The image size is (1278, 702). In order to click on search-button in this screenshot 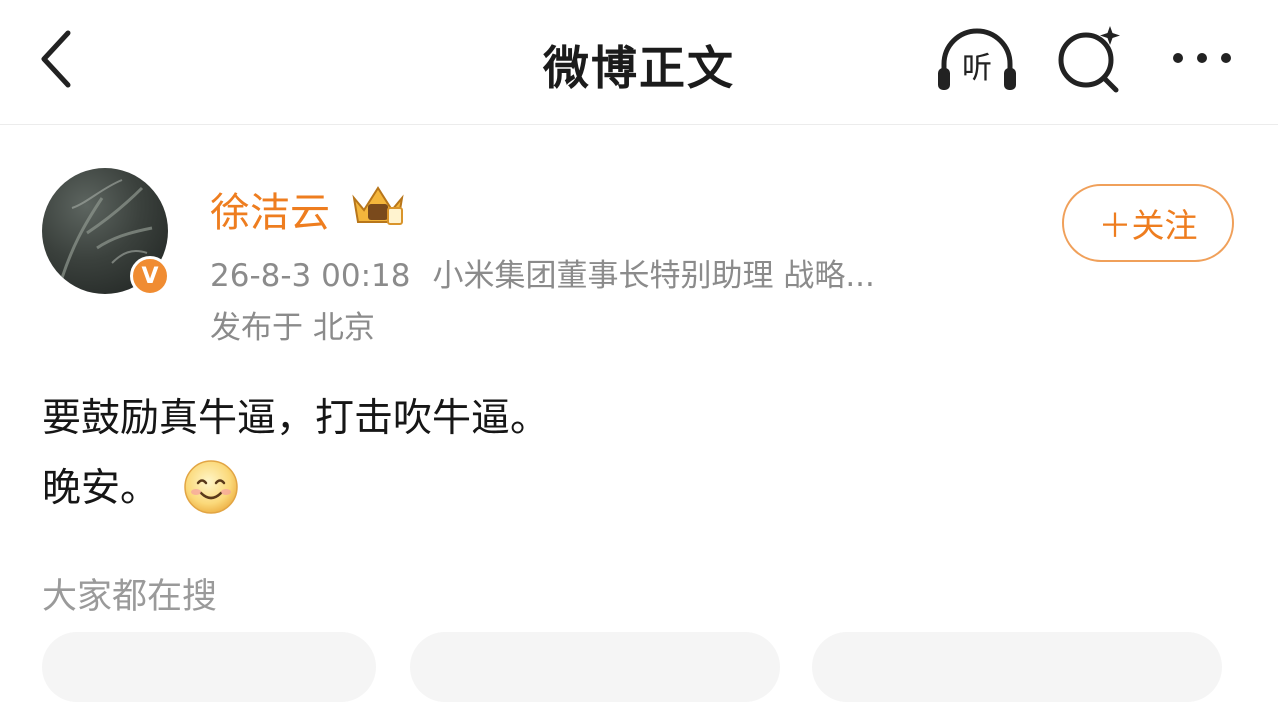, I will do `click(1090, 58)`.